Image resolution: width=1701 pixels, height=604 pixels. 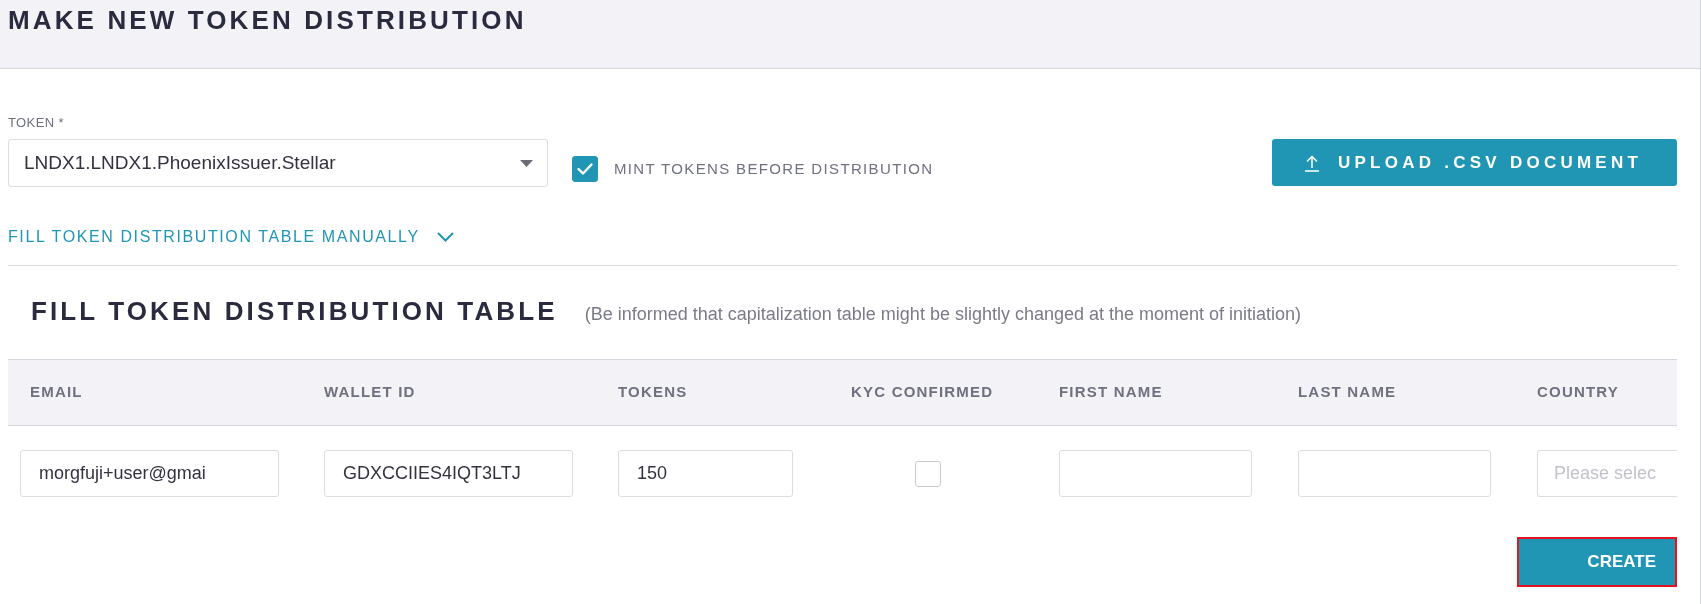 What do you see at coordinates (774, 169) in the screenshot?
I see `mint-tokens-label: MINT TOKENS BEFORE DISTRIBUTION` at bounding box center [774, 169].